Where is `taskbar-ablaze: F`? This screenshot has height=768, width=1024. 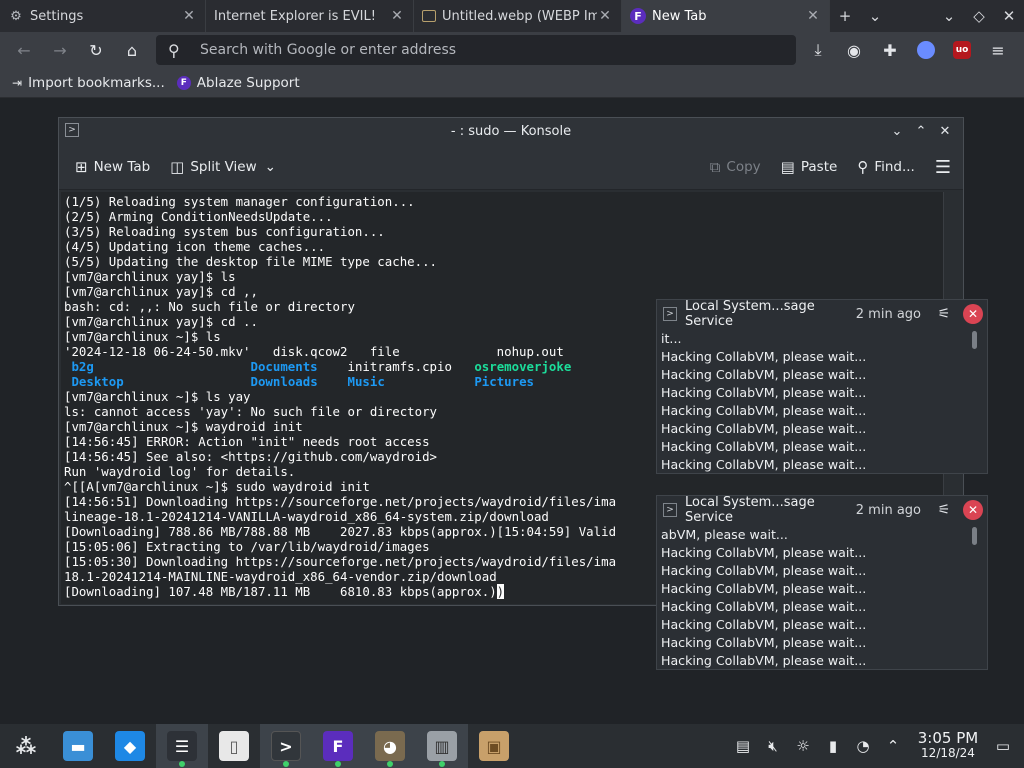
taskbar-ablaze: F is located at coordinates (338, 746).